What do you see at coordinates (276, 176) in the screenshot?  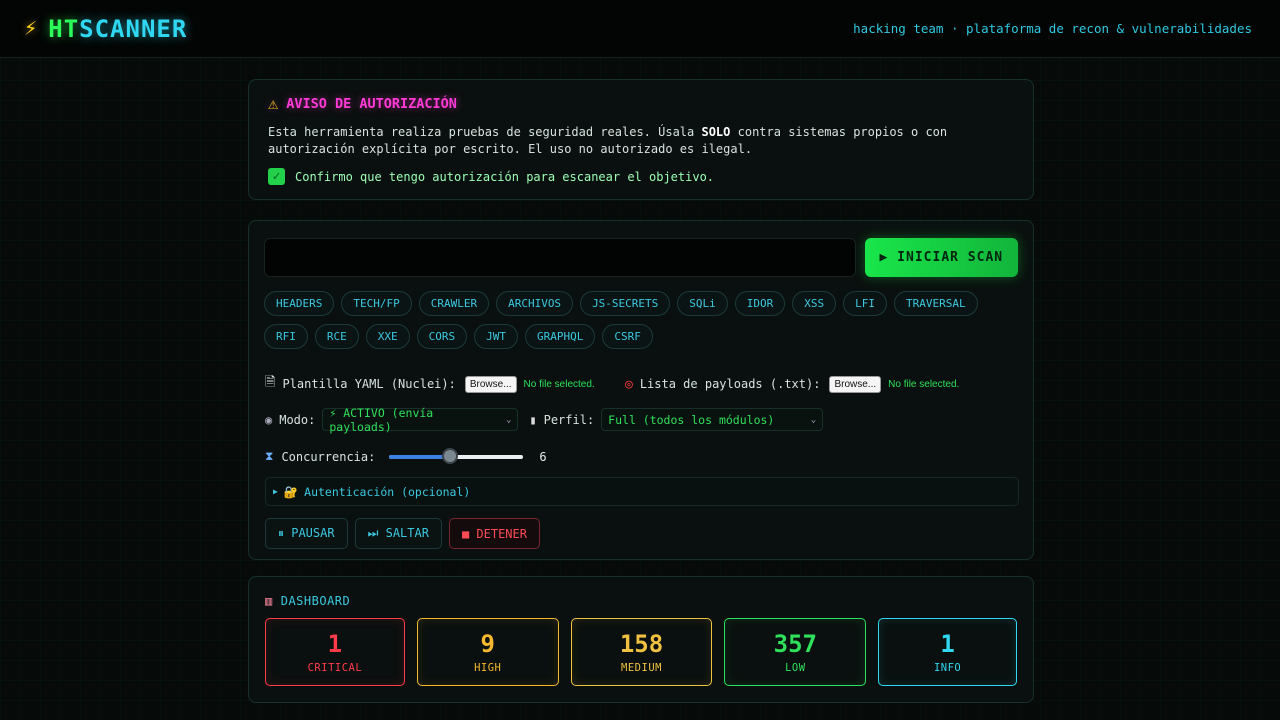 I see `authorization-checkbox: ✓` at bounding box center [276, 176].